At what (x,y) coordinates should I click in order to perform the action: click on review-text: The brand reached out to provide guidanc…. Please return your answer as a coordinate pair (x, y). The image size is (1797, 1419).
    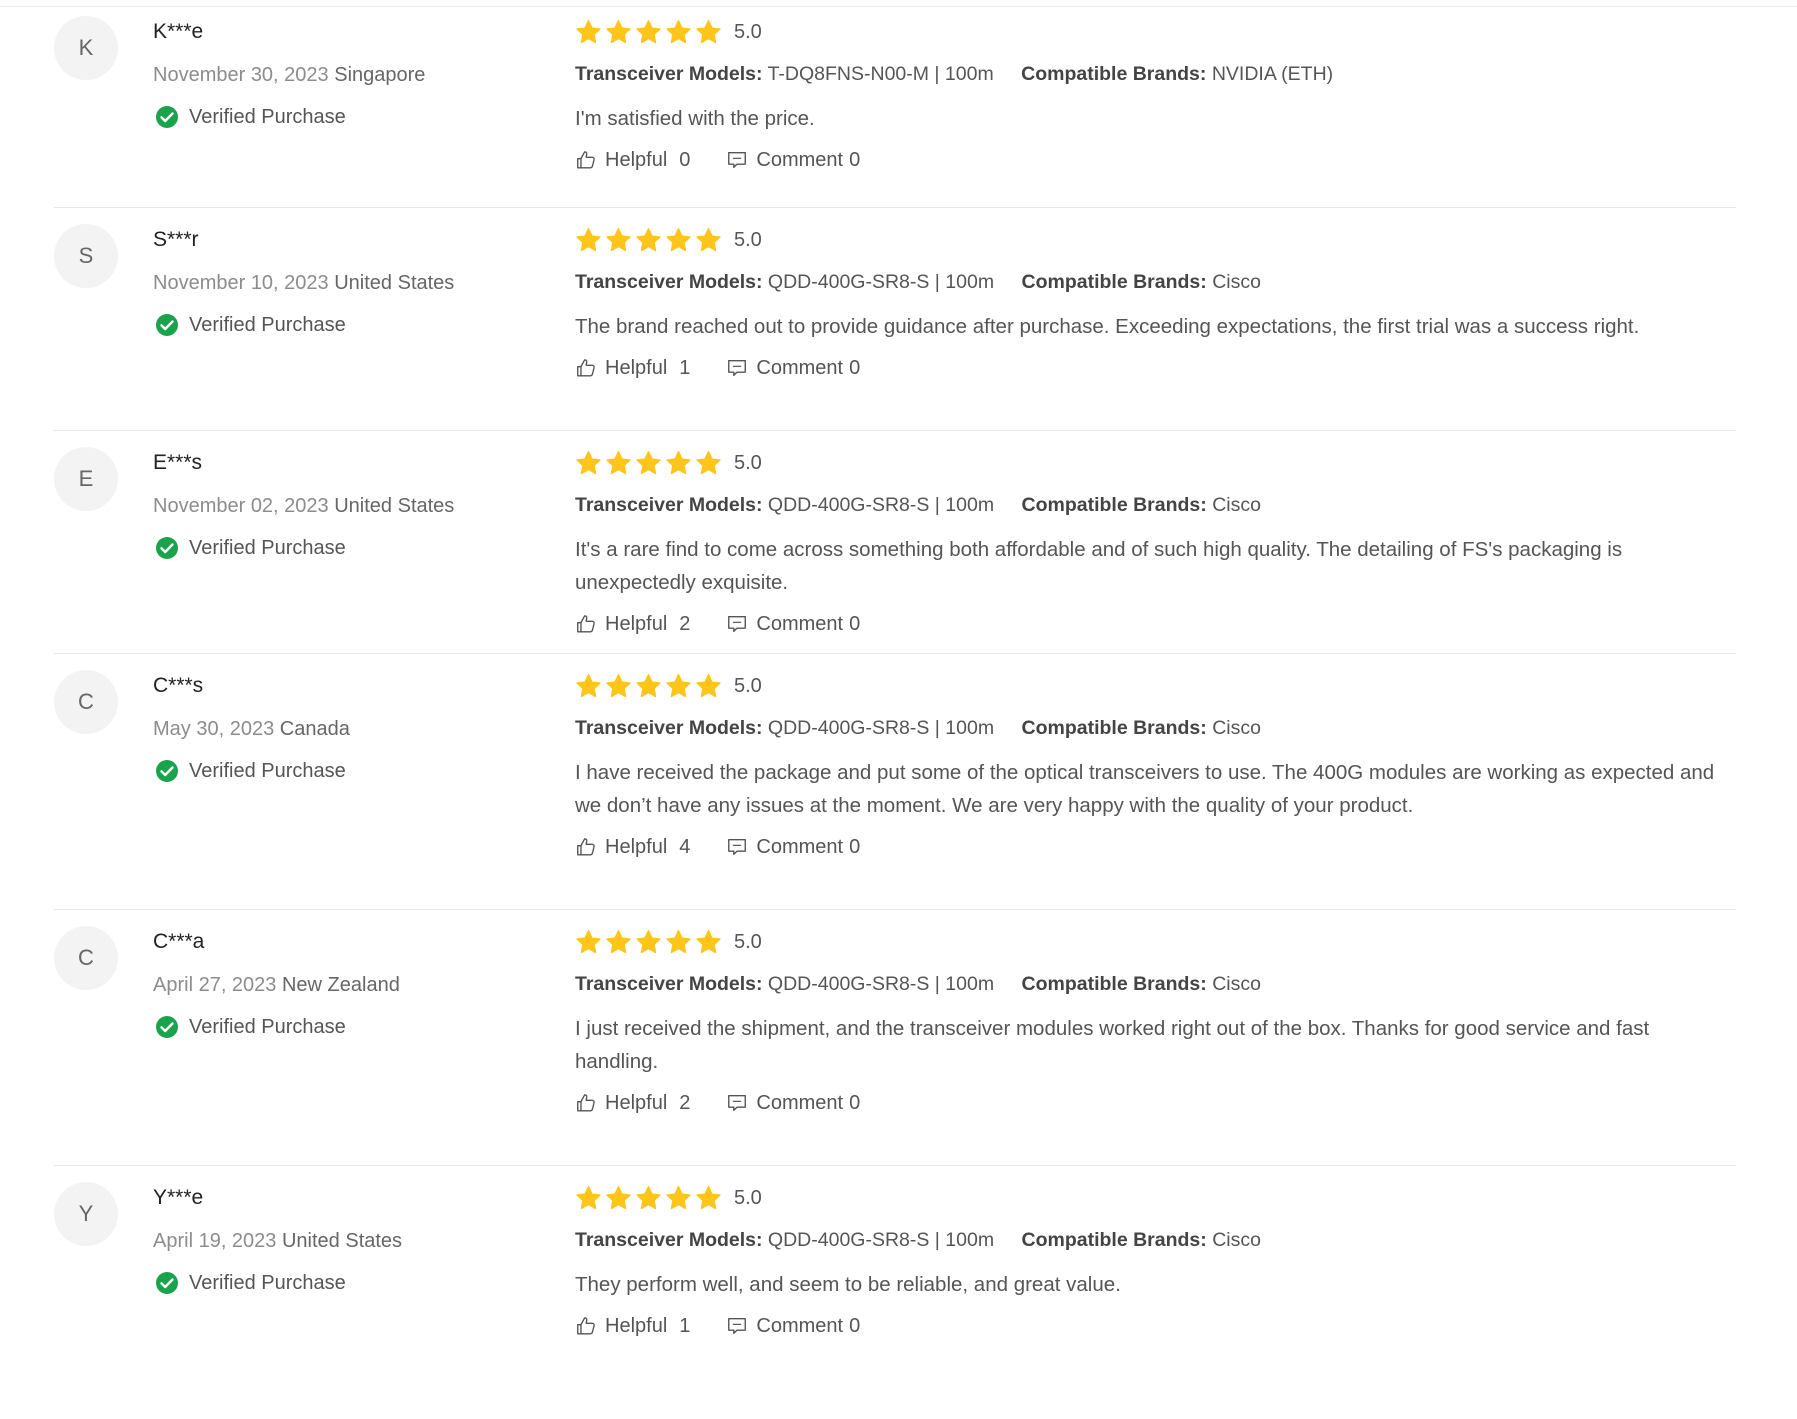
    Looking at the image, I should click on (1107, 326).